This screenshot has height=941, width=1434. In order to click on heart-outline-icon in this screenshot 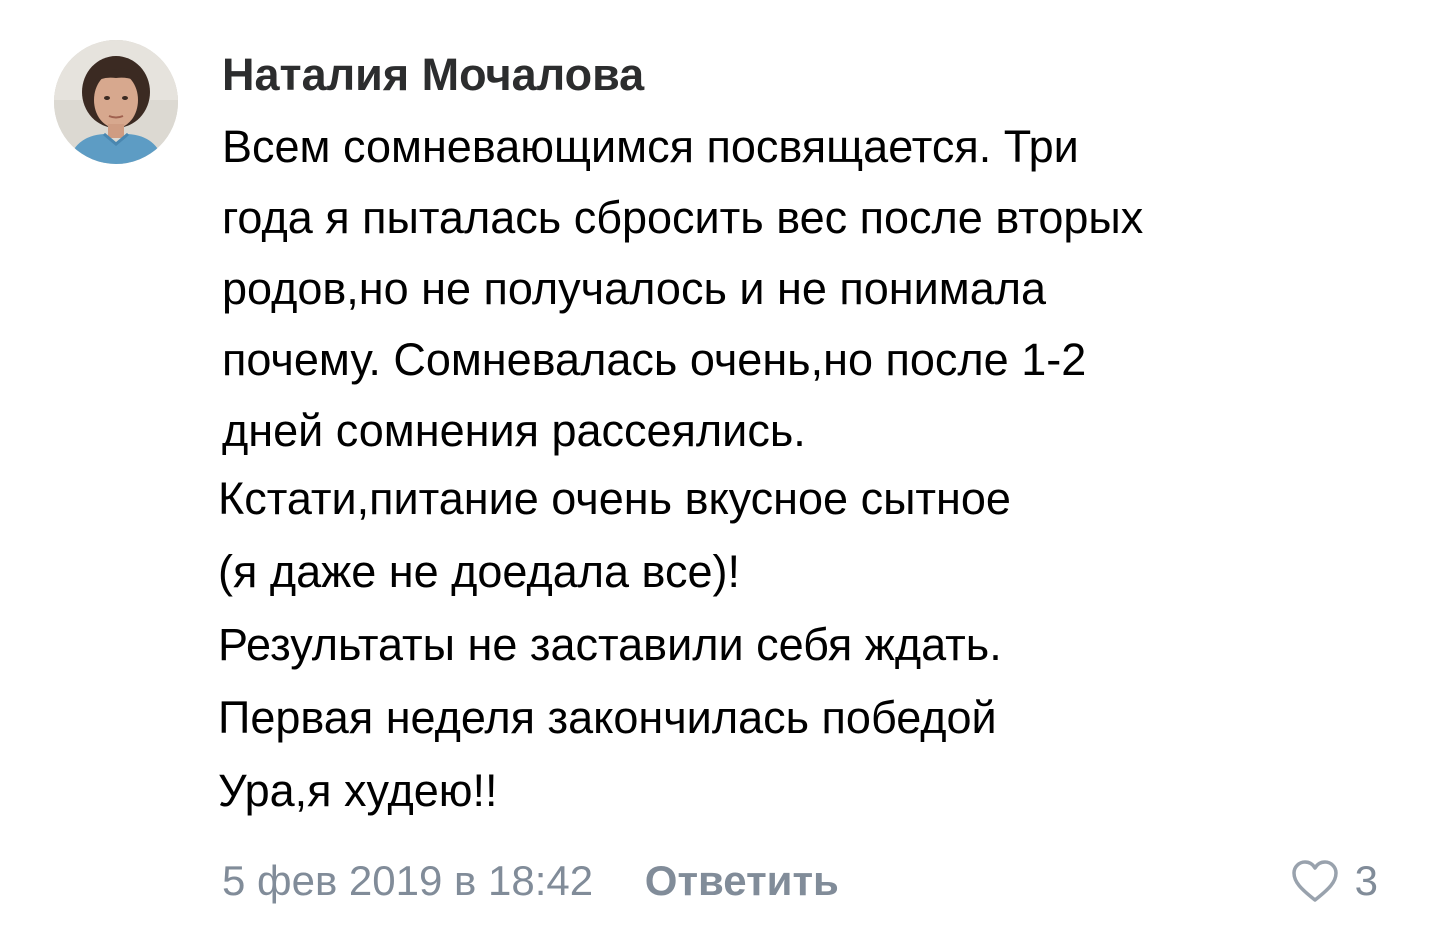, I will do `click(1314, 881)`.